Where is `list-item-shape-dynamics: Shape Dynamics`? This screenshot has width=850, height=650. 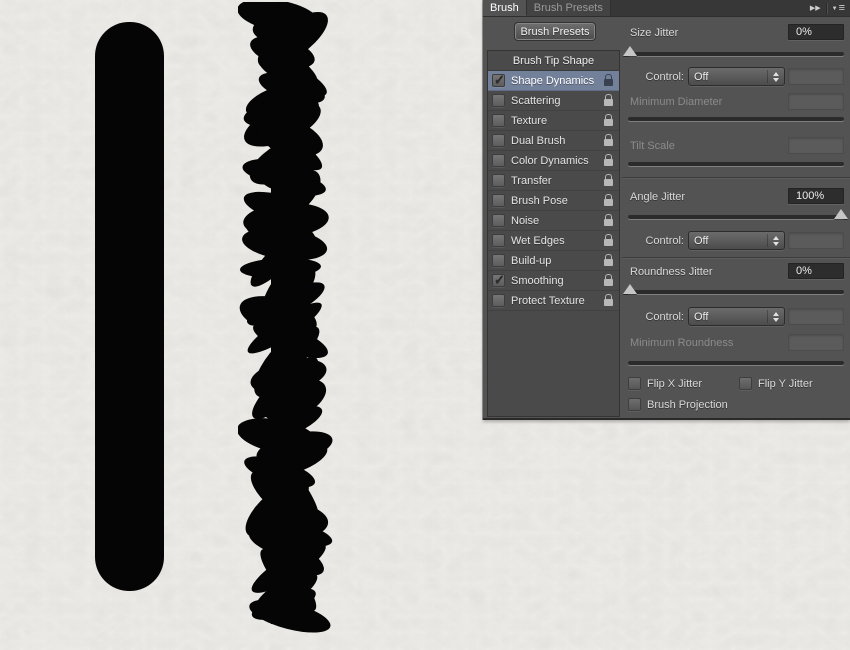
list-item-shape-dynamics: Shape Dynamics is located at coordinates (553, 81).